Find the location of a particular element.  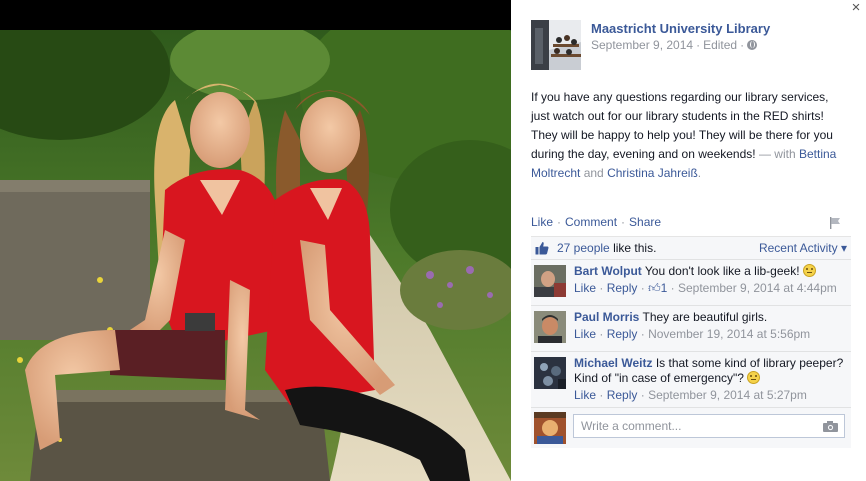

post-actions: Like · Comment · Share is located at coordinates (596, 222).